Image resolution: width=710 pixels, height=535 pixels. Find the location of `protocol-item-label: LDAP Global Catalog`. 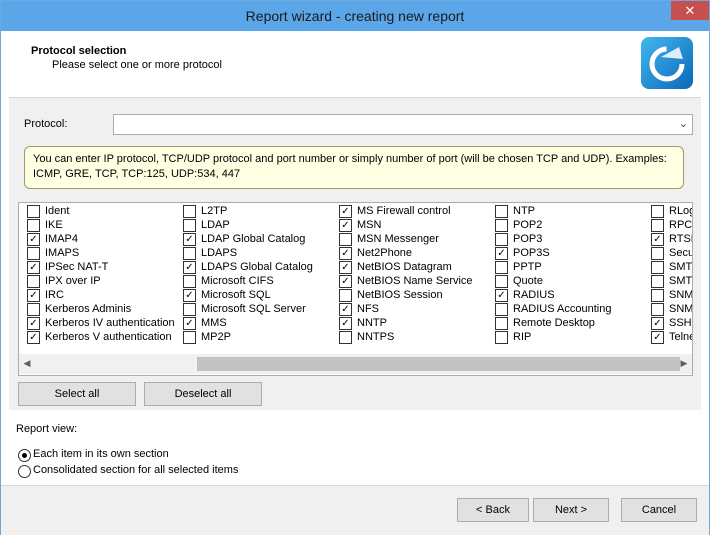

protocol-item-label: LDAP Global Catalog is located at coordinates (253, 239).